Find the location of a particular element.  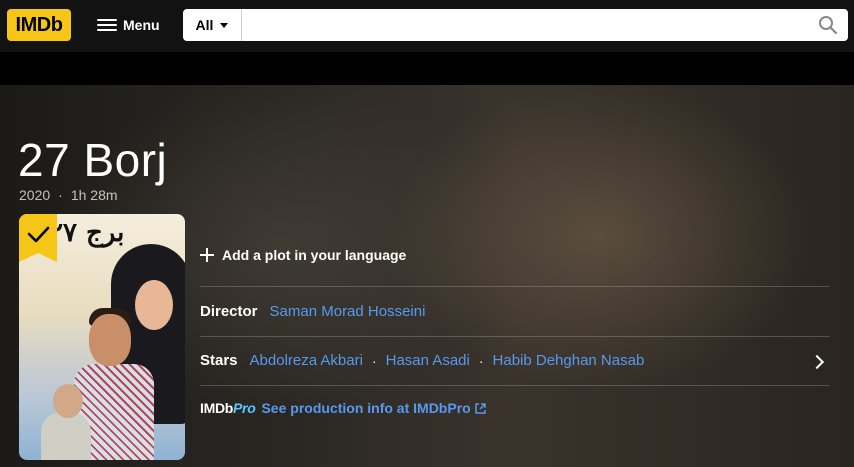

menu-button: Menu is located at coordinates (128, 25).